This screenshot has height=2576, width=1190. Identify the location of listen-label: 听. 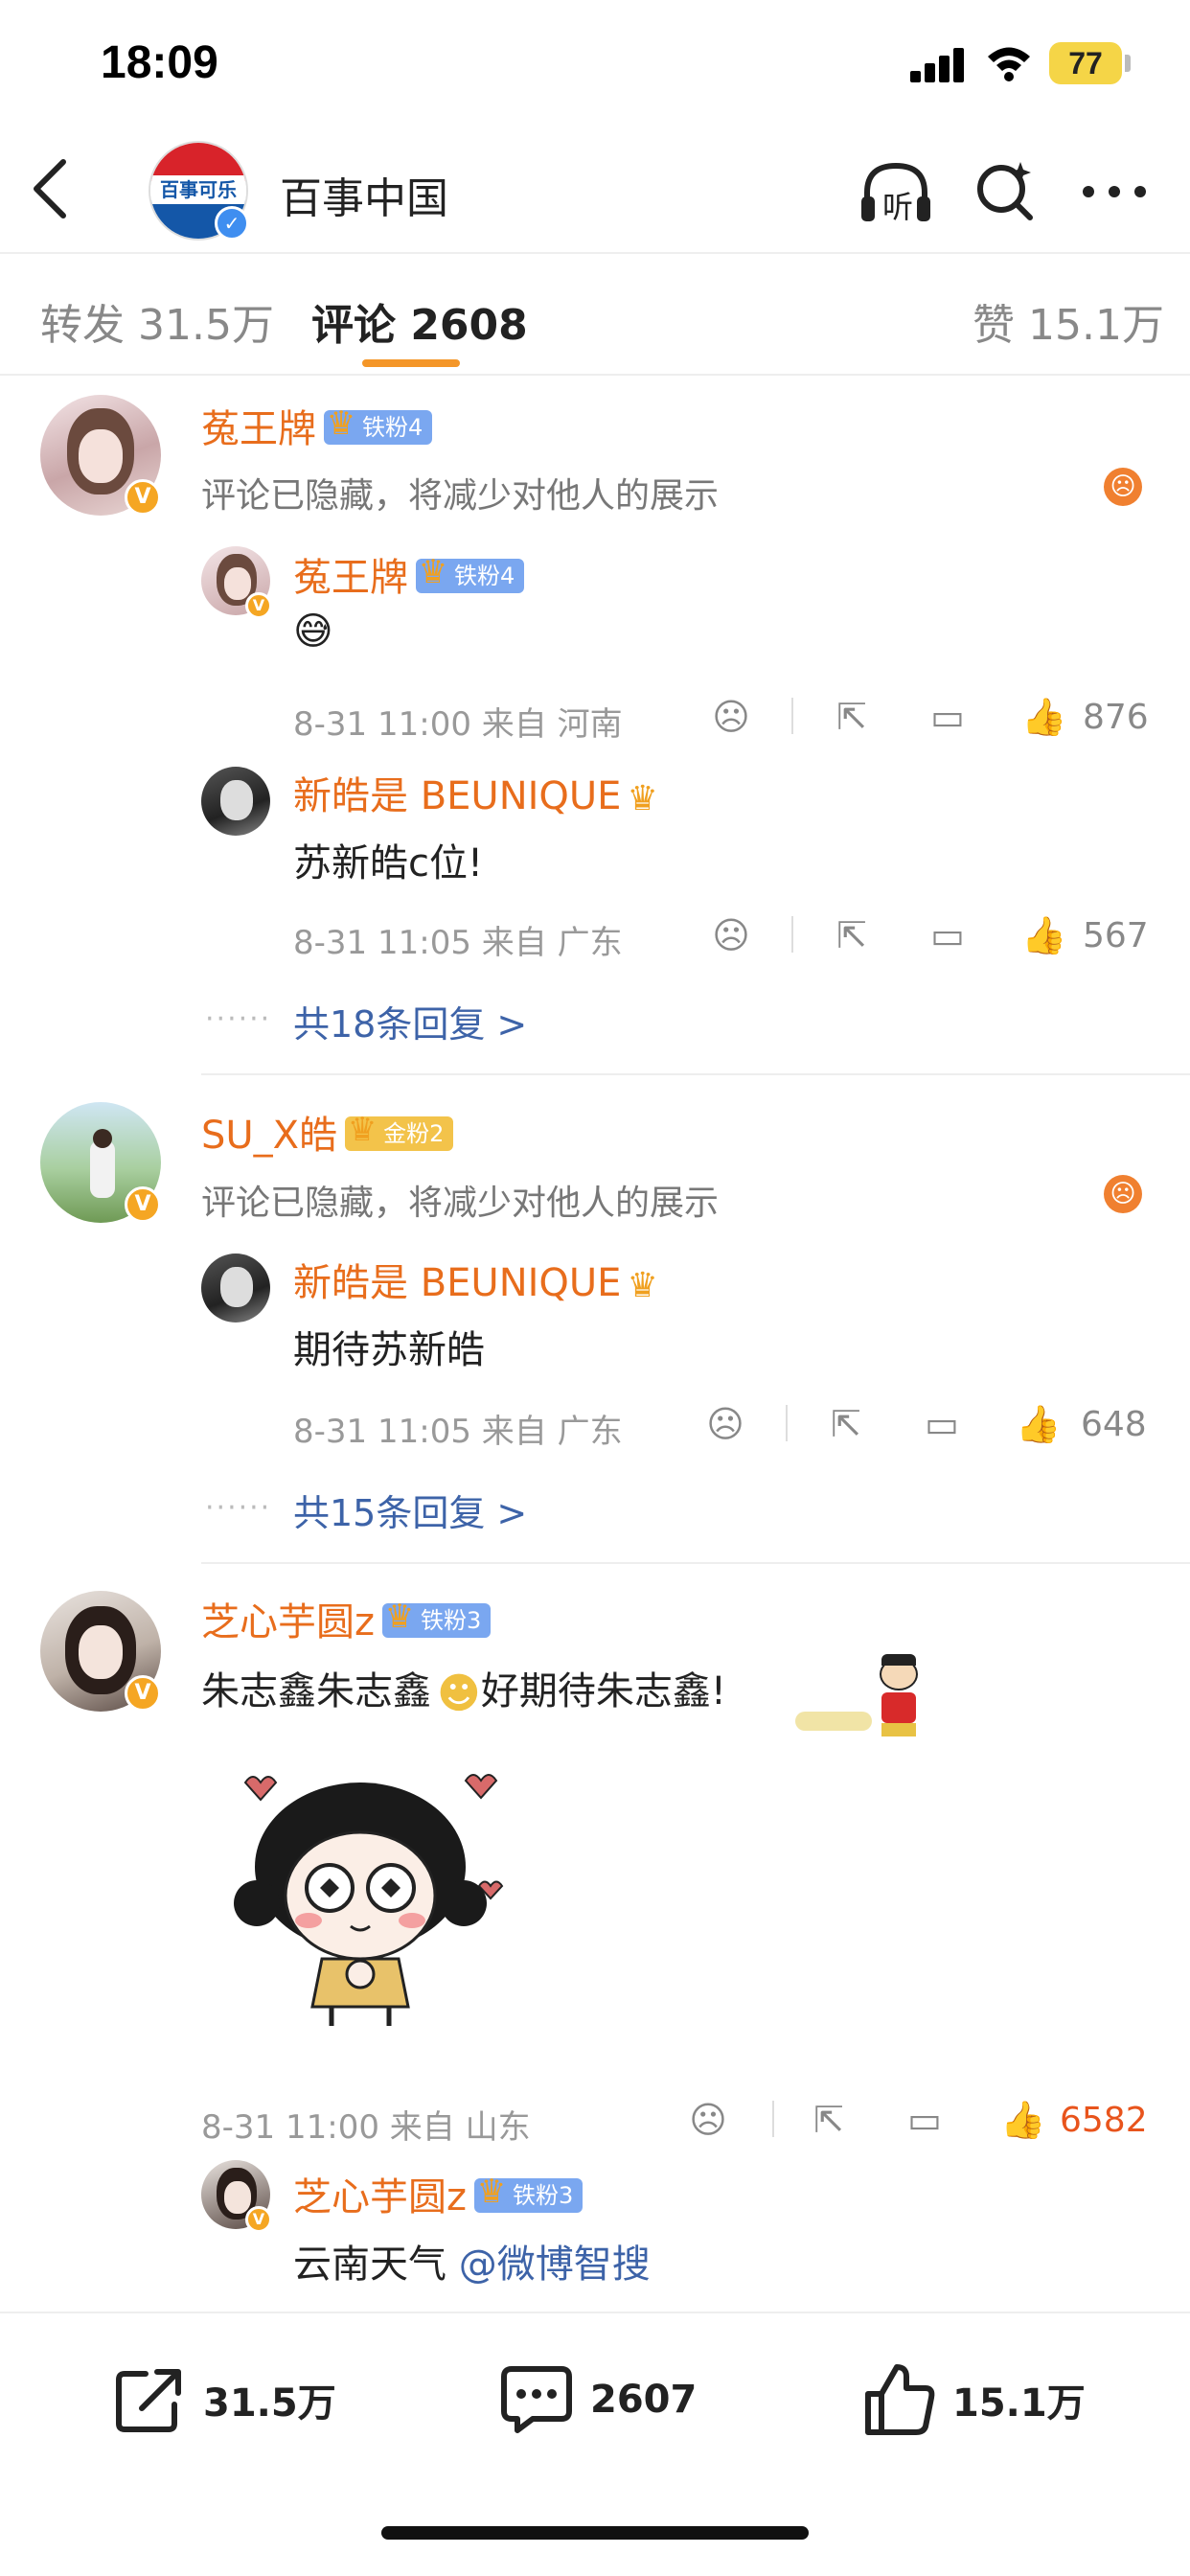
(897, 207).